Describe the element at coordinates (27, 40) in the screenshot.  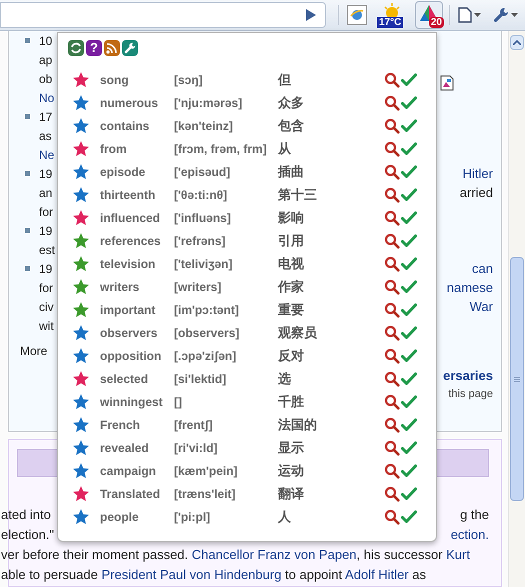
I see `bullet-icon` at that location.